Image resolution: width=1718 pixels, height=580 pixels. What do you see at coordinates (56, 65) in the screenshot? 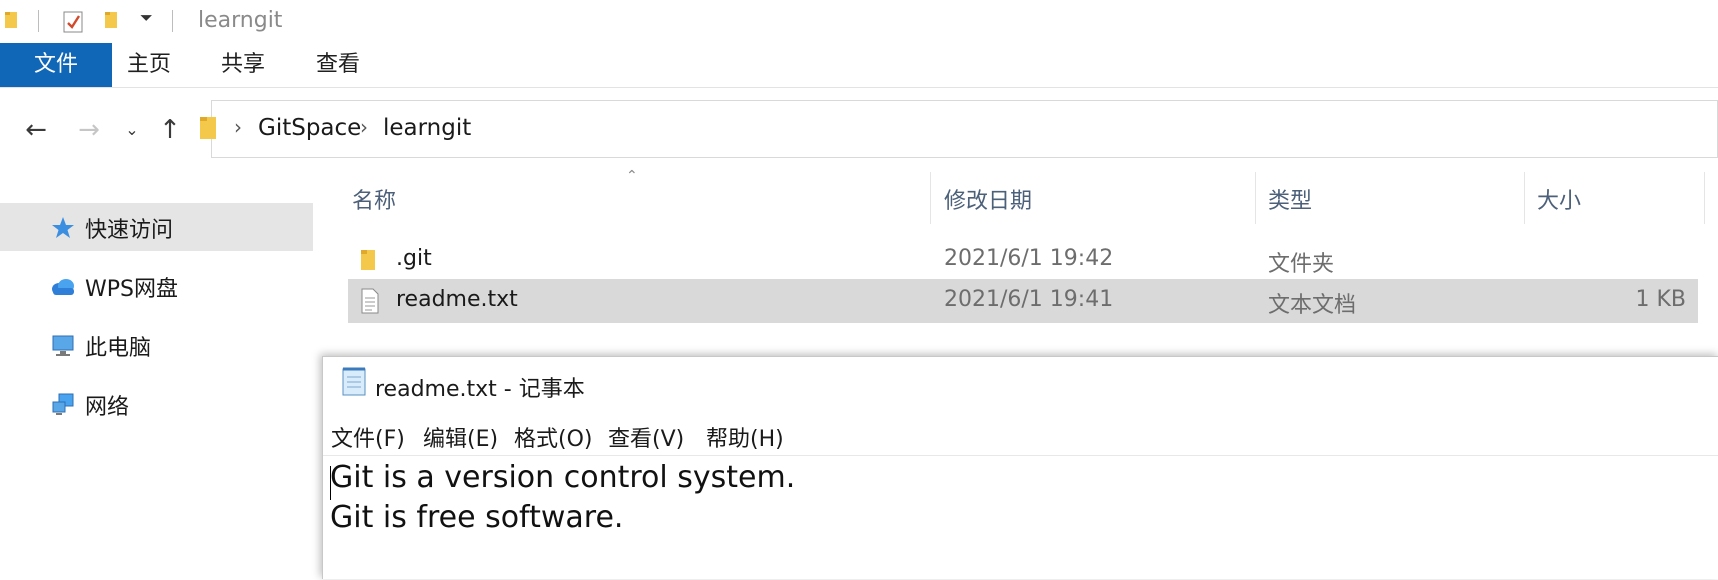
I see `tab-file: 文件` at bounding box center [56, 65].